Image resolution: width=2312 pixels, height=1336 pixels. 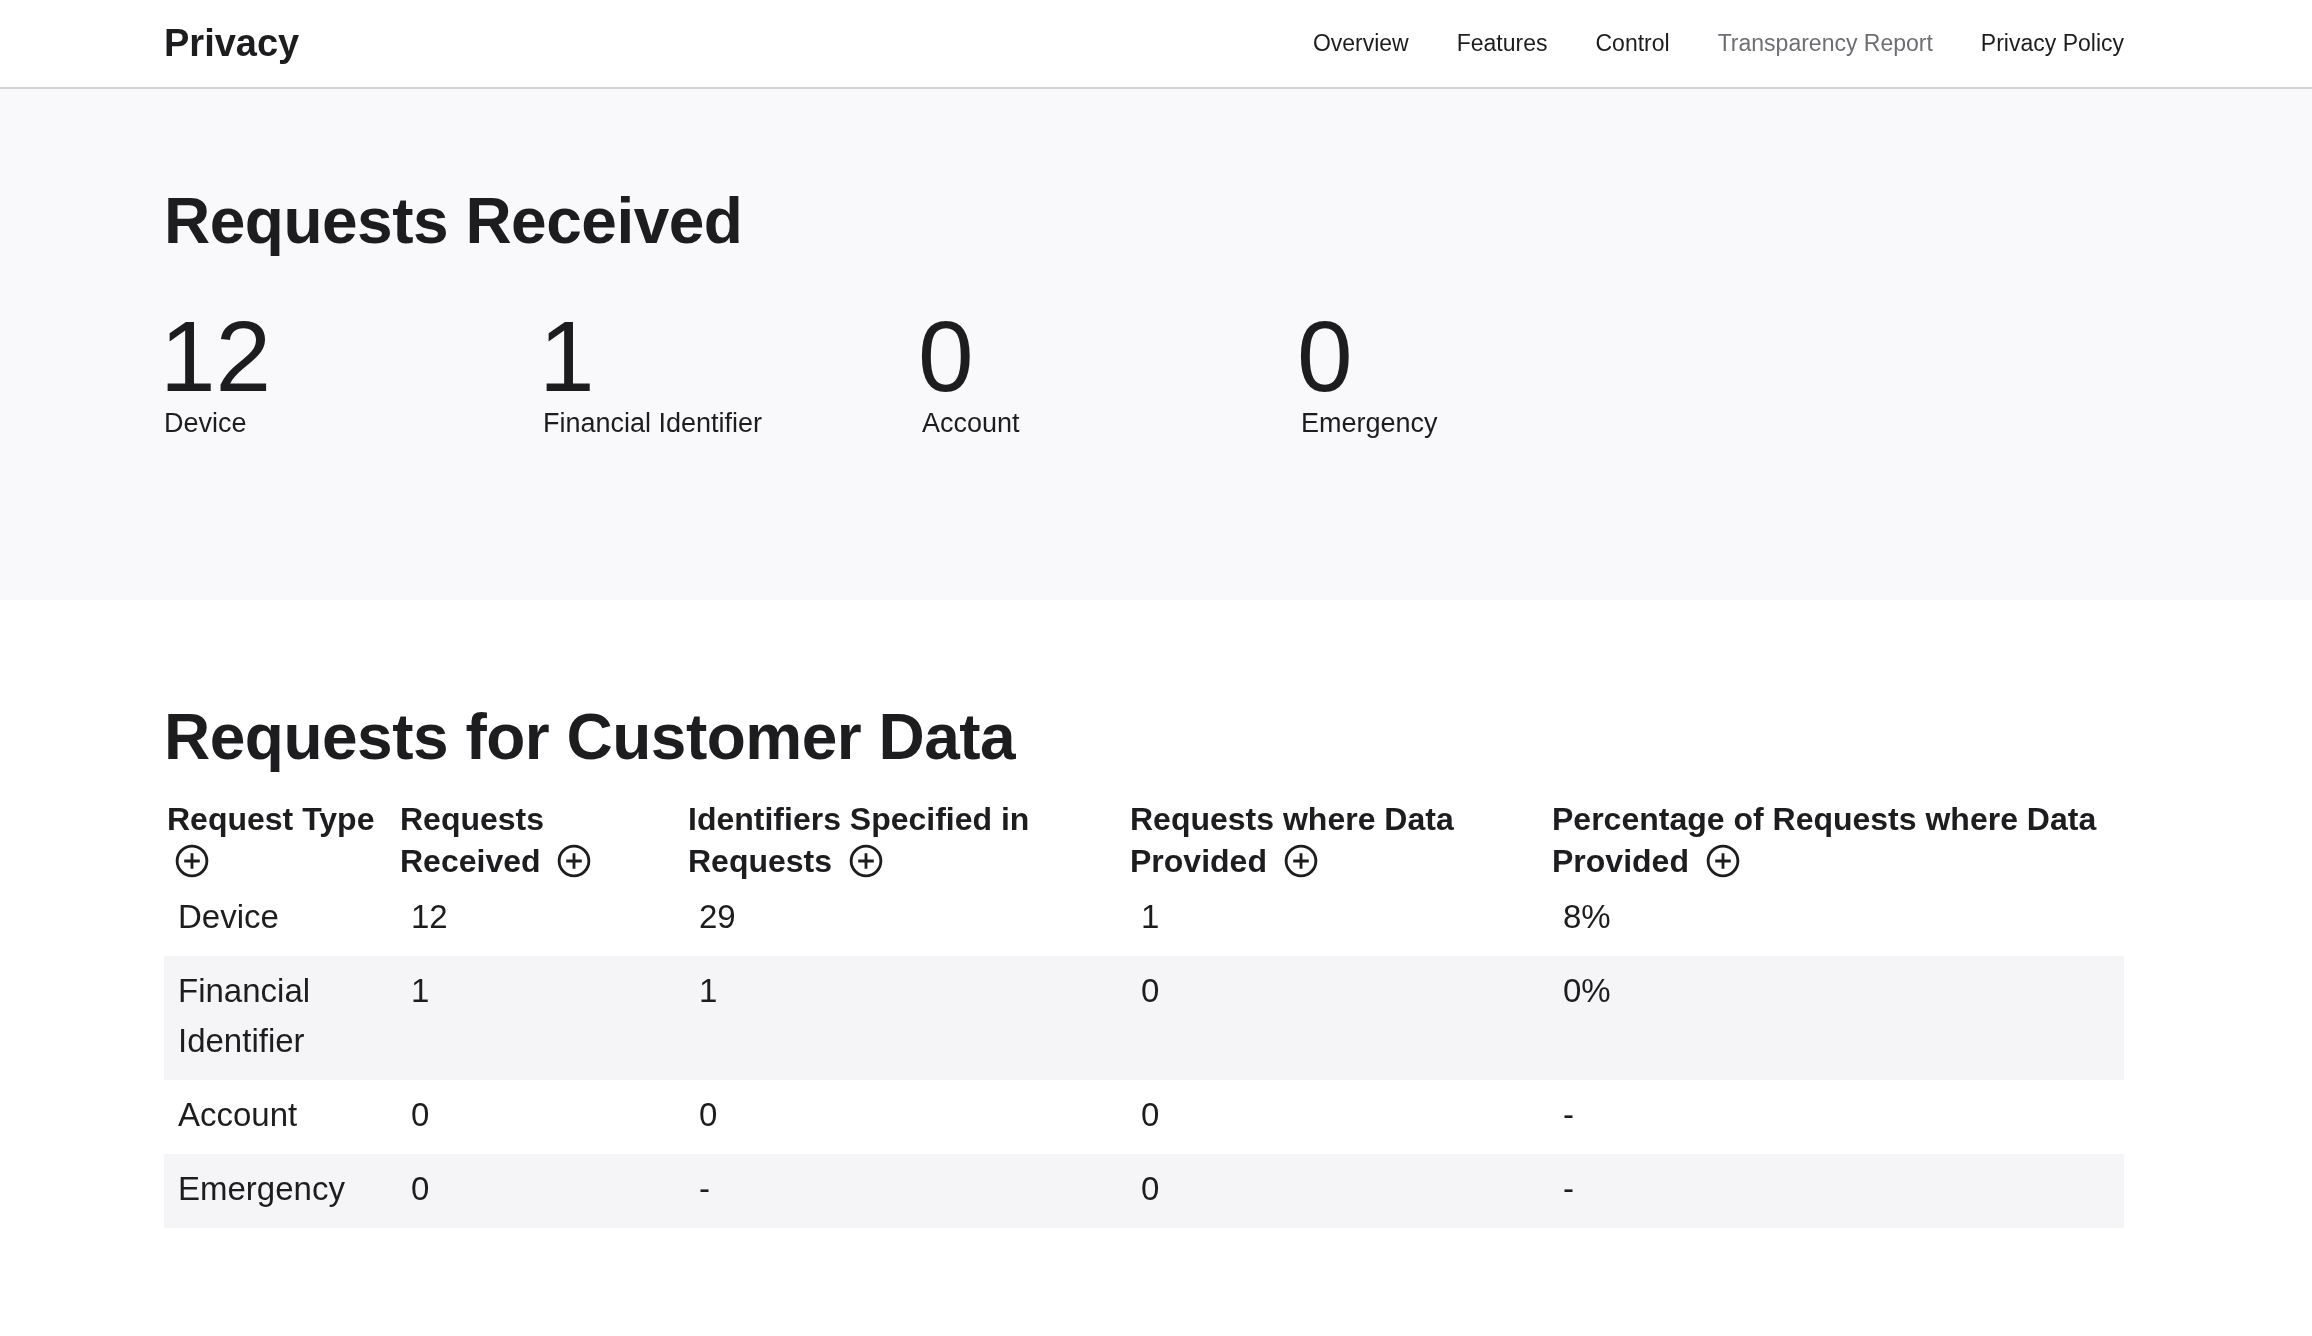 I want to click on nav-link: Features, so click(x=1502, y=43).